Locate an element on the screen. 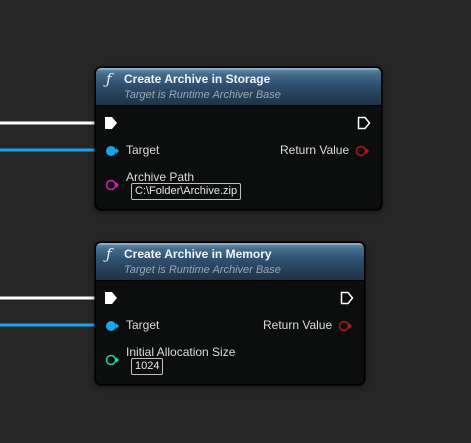 The height and width of the screenshot is (443, 471). initial-allocation-size-input: 1024 is located at coordinates (147, 366).